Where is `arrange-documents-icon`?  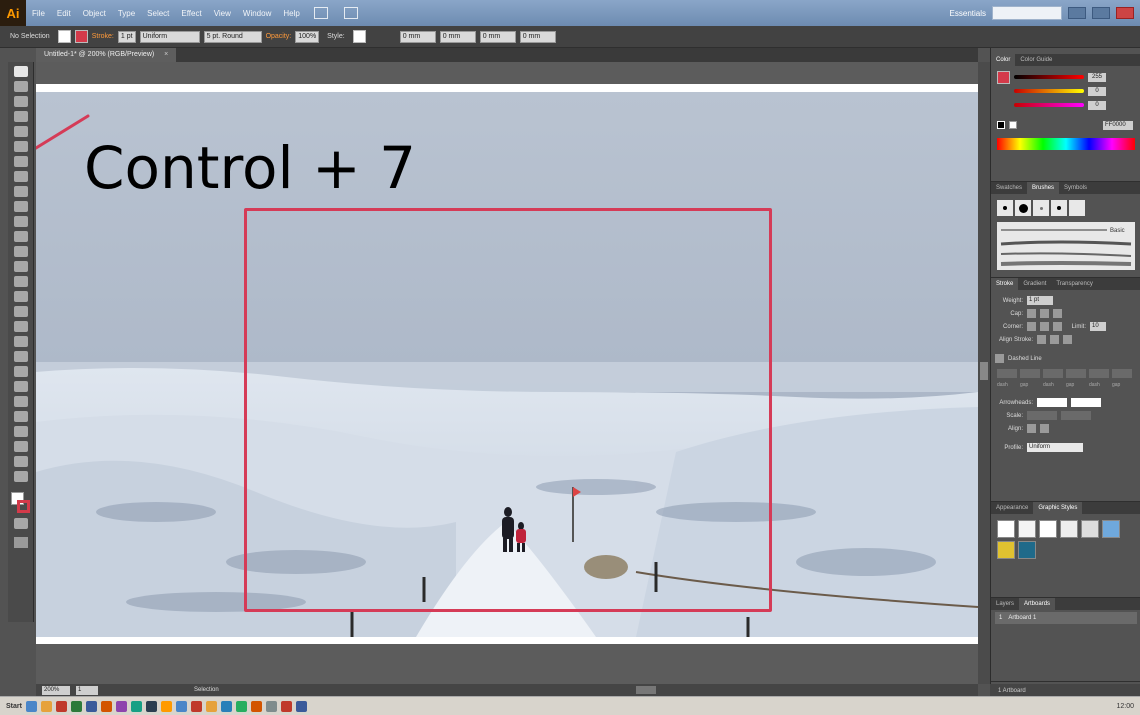 arrange-documents-icon is located at coordinates (350, 13).